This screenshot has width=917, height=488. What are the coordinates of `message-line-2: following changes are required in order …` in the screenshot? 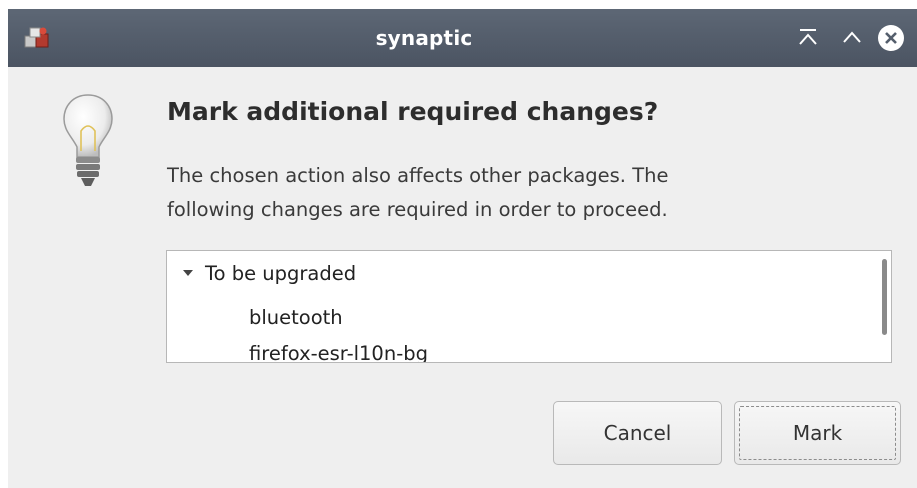 It's located at (417, 209).